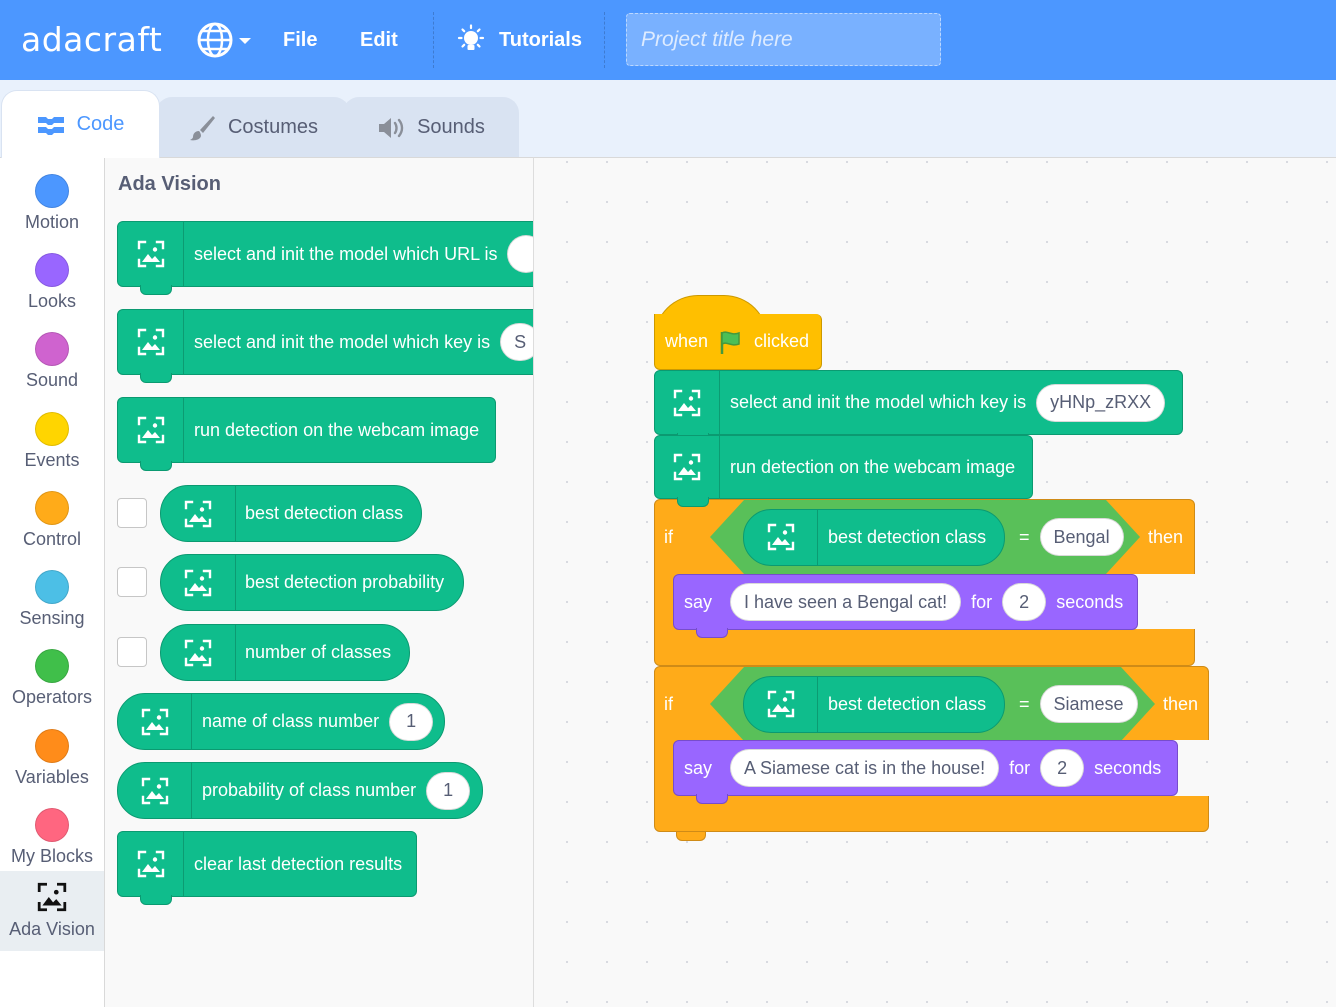  I want to click on category-control: Control, so click(52, 520).